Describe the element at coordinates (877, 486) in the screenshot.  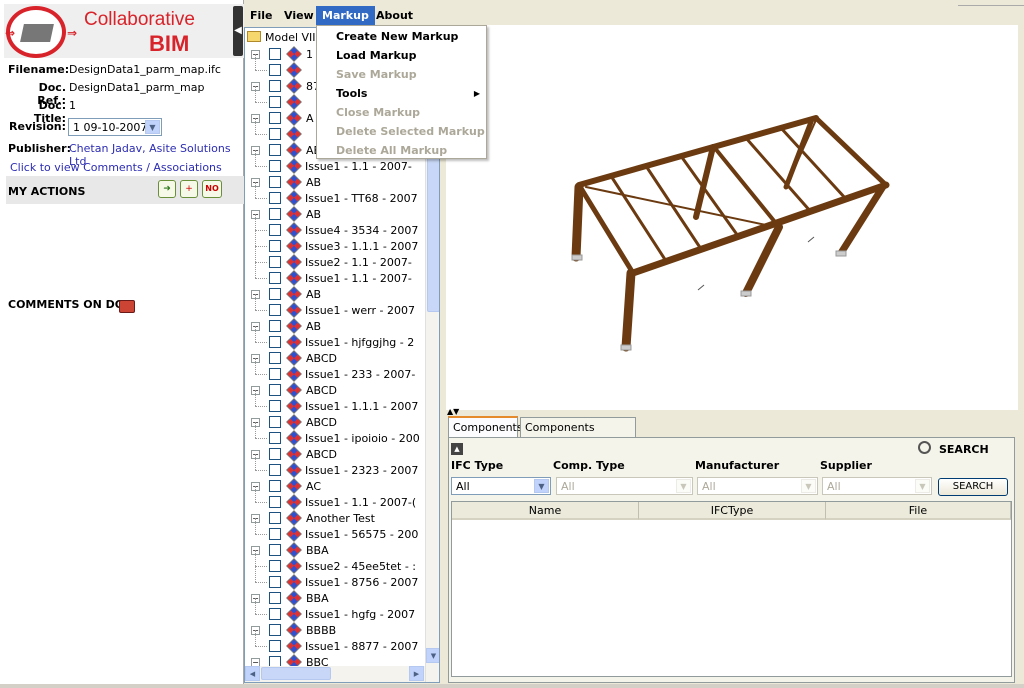
I see `supplier-select: All ▼` at that location.